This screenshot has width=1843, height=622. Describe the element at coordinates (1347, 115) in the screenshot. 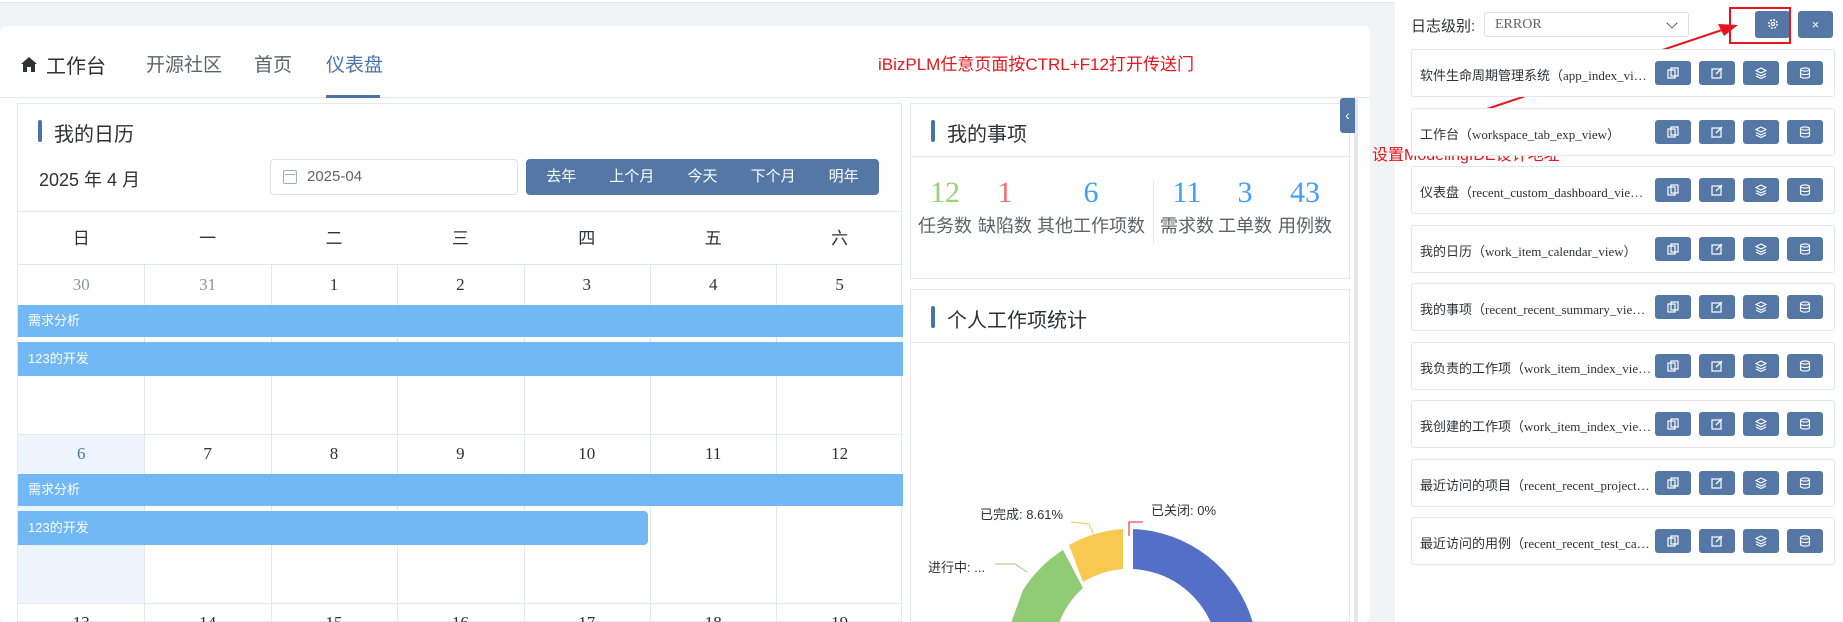

I see `collapse-panel-button: ‹` at that location.